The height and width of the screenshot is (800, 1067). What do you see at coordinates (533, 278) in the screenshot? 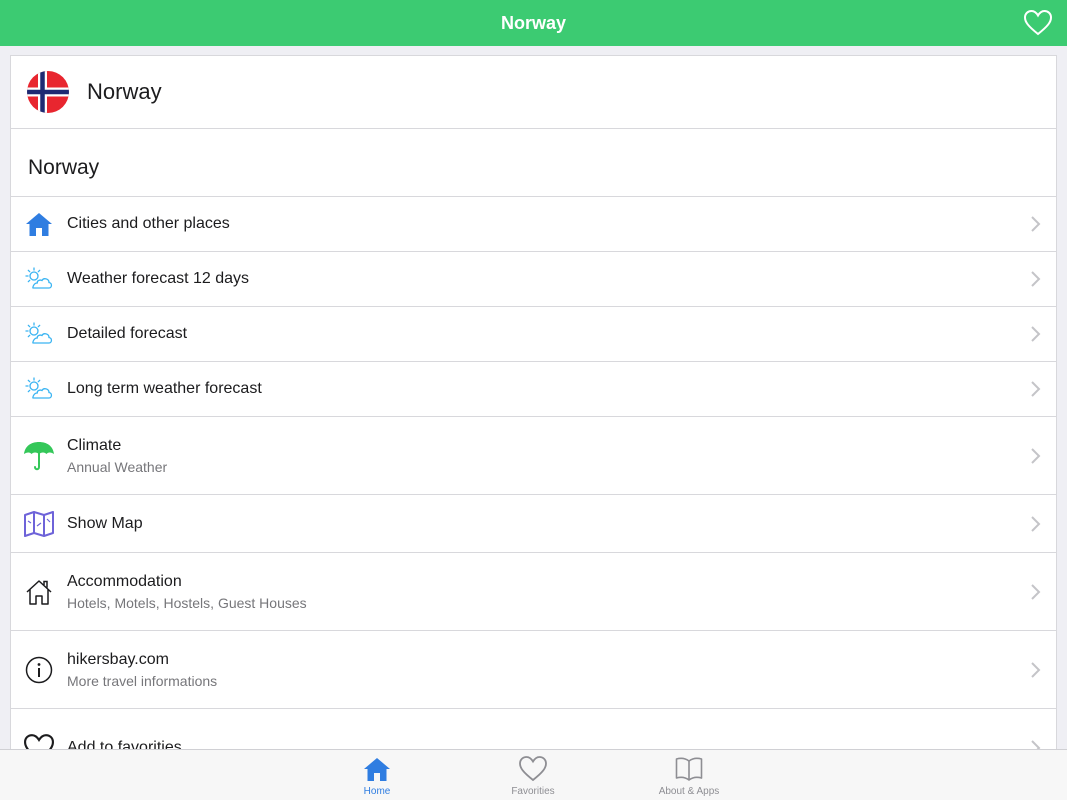
I see `menu-item-weather-12-days: Weather forecast 12 days` at bounding box center [533, 278].